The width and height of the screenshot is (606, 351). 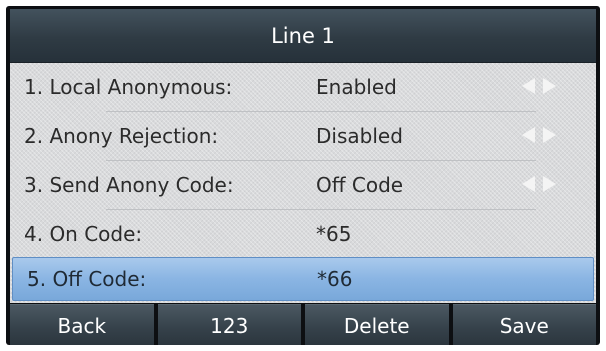 I want to click on page-title: Line 1, so click(x=303, y=35).